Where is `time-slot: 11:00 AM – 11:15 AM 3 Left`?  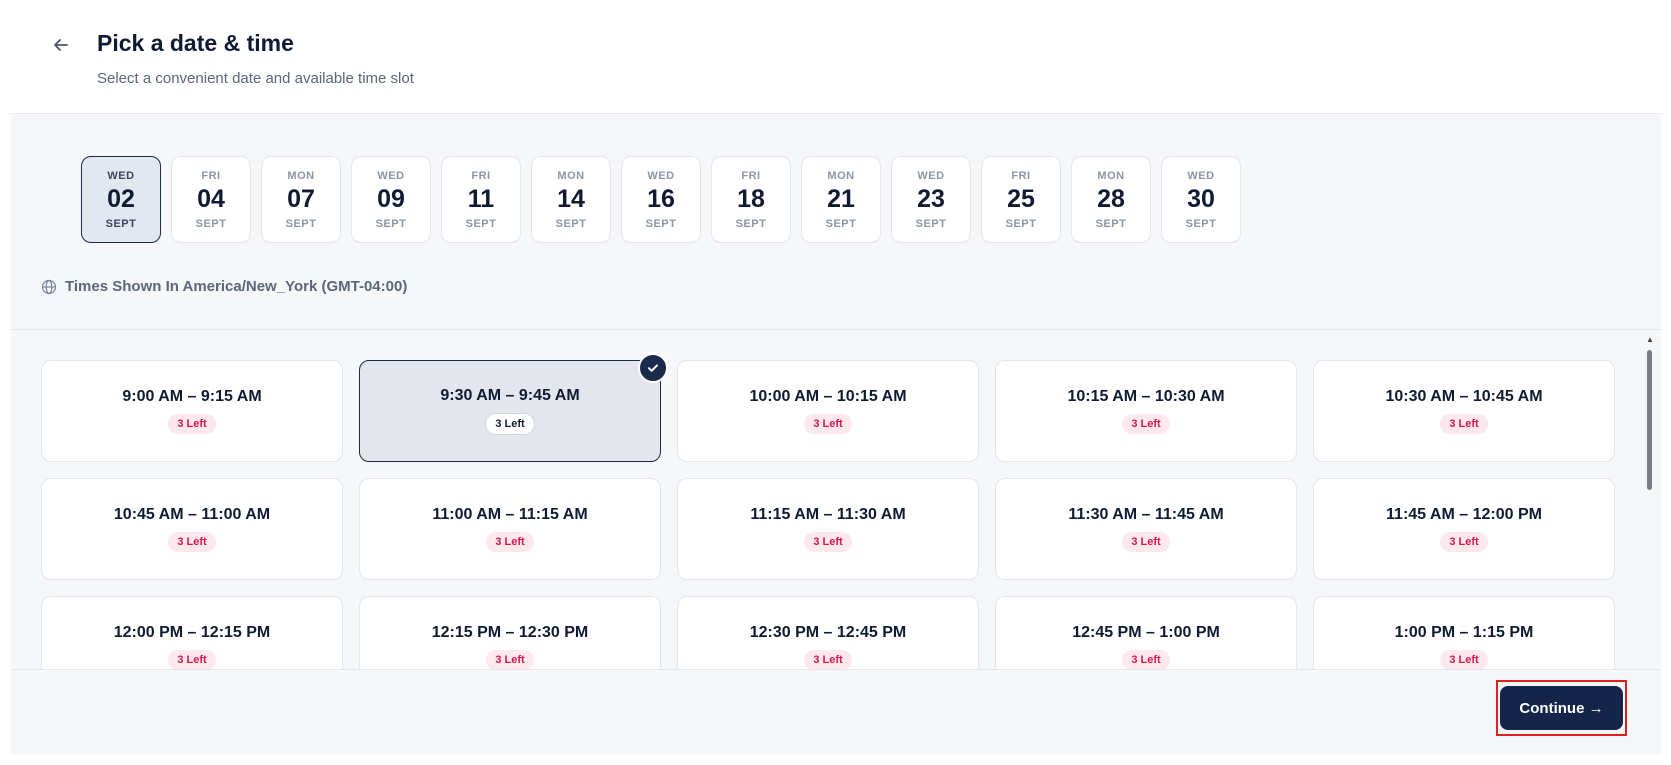 time-slot: 11:00 AM – 11:15 AM 3 Left is located at coordinates (510, 529).